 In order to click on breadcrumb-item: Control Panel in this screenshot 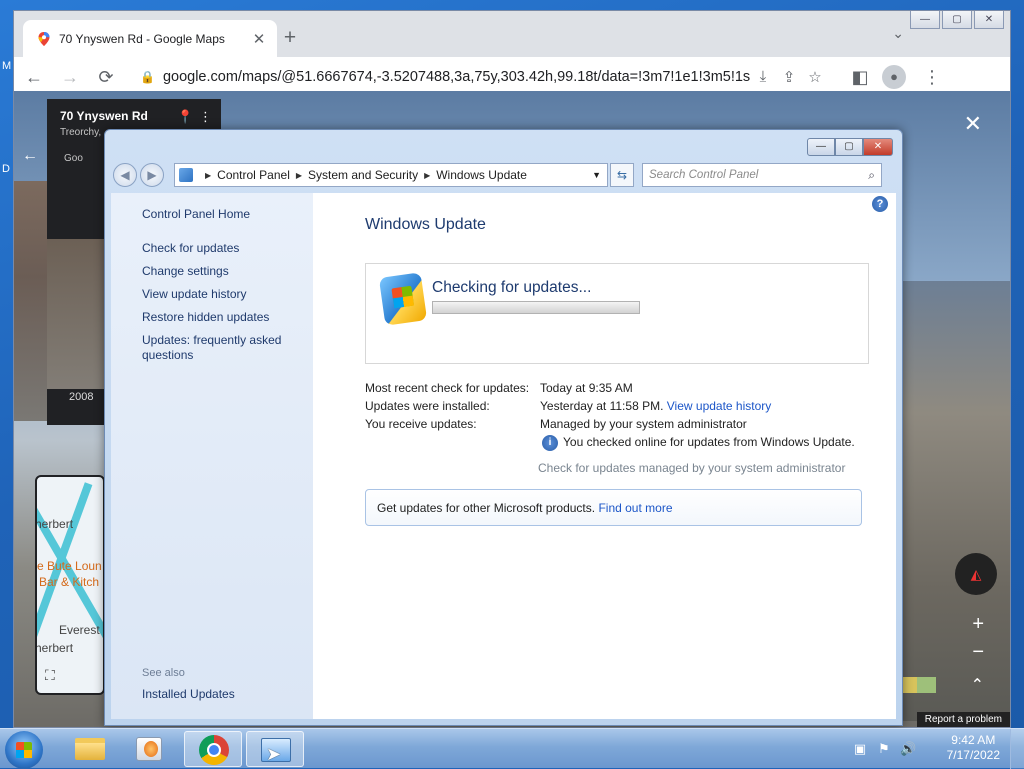, I will do `click(253, 175)`.